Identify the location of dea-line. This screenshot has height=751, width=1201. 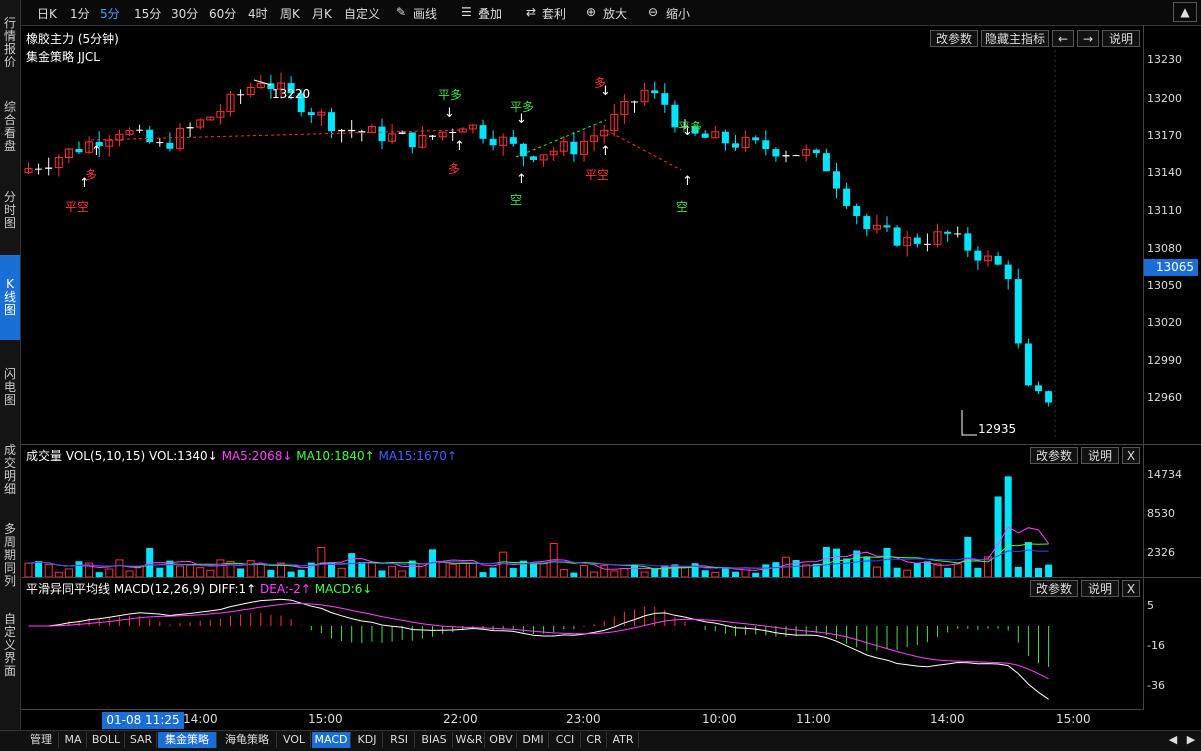
(538, 641).